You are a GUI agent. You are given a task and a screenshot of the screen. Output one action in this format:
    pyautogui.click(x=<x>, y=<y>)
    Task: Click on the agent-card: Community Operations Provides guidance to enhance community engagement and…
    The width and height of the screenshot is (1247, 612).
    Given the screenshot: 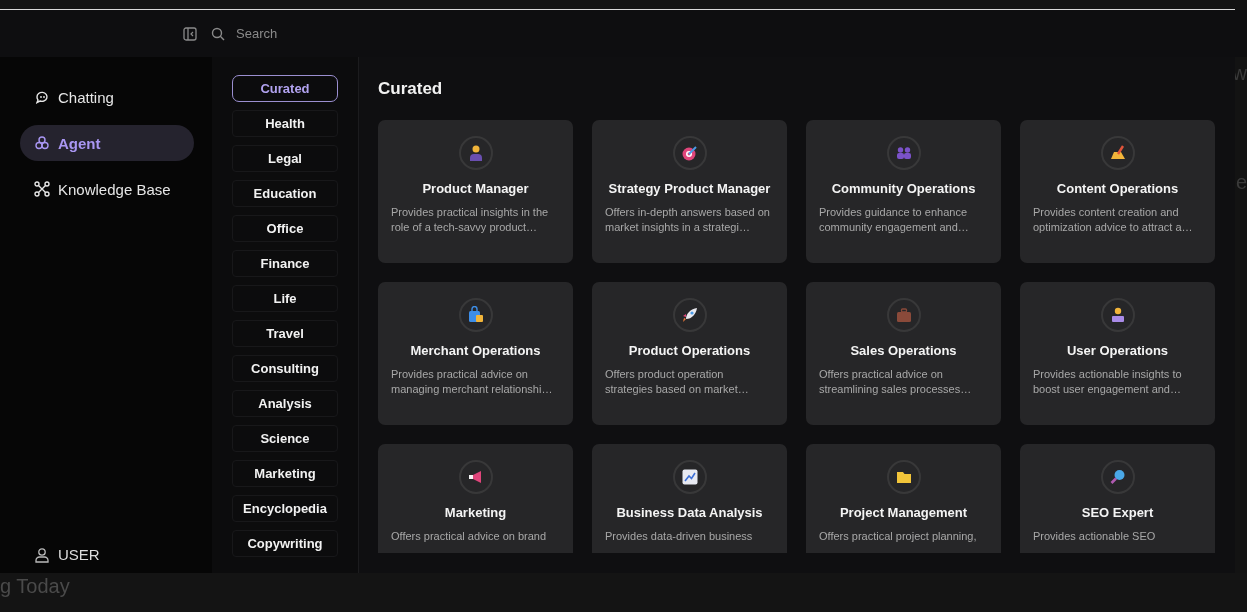 What is the action you would take?
    pyautogui.click(x=903, y=191)
    